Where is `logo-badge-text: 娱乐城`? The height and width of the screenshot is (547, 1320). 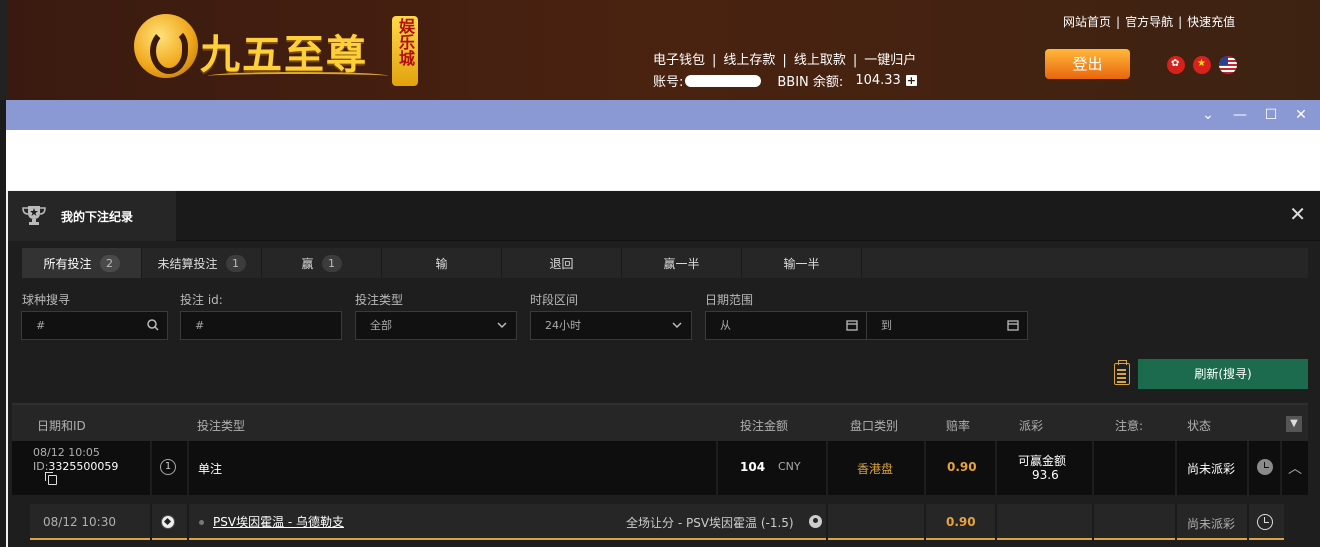
logo-badge-text: 娱乐城 is located at coordinates (405, 42).